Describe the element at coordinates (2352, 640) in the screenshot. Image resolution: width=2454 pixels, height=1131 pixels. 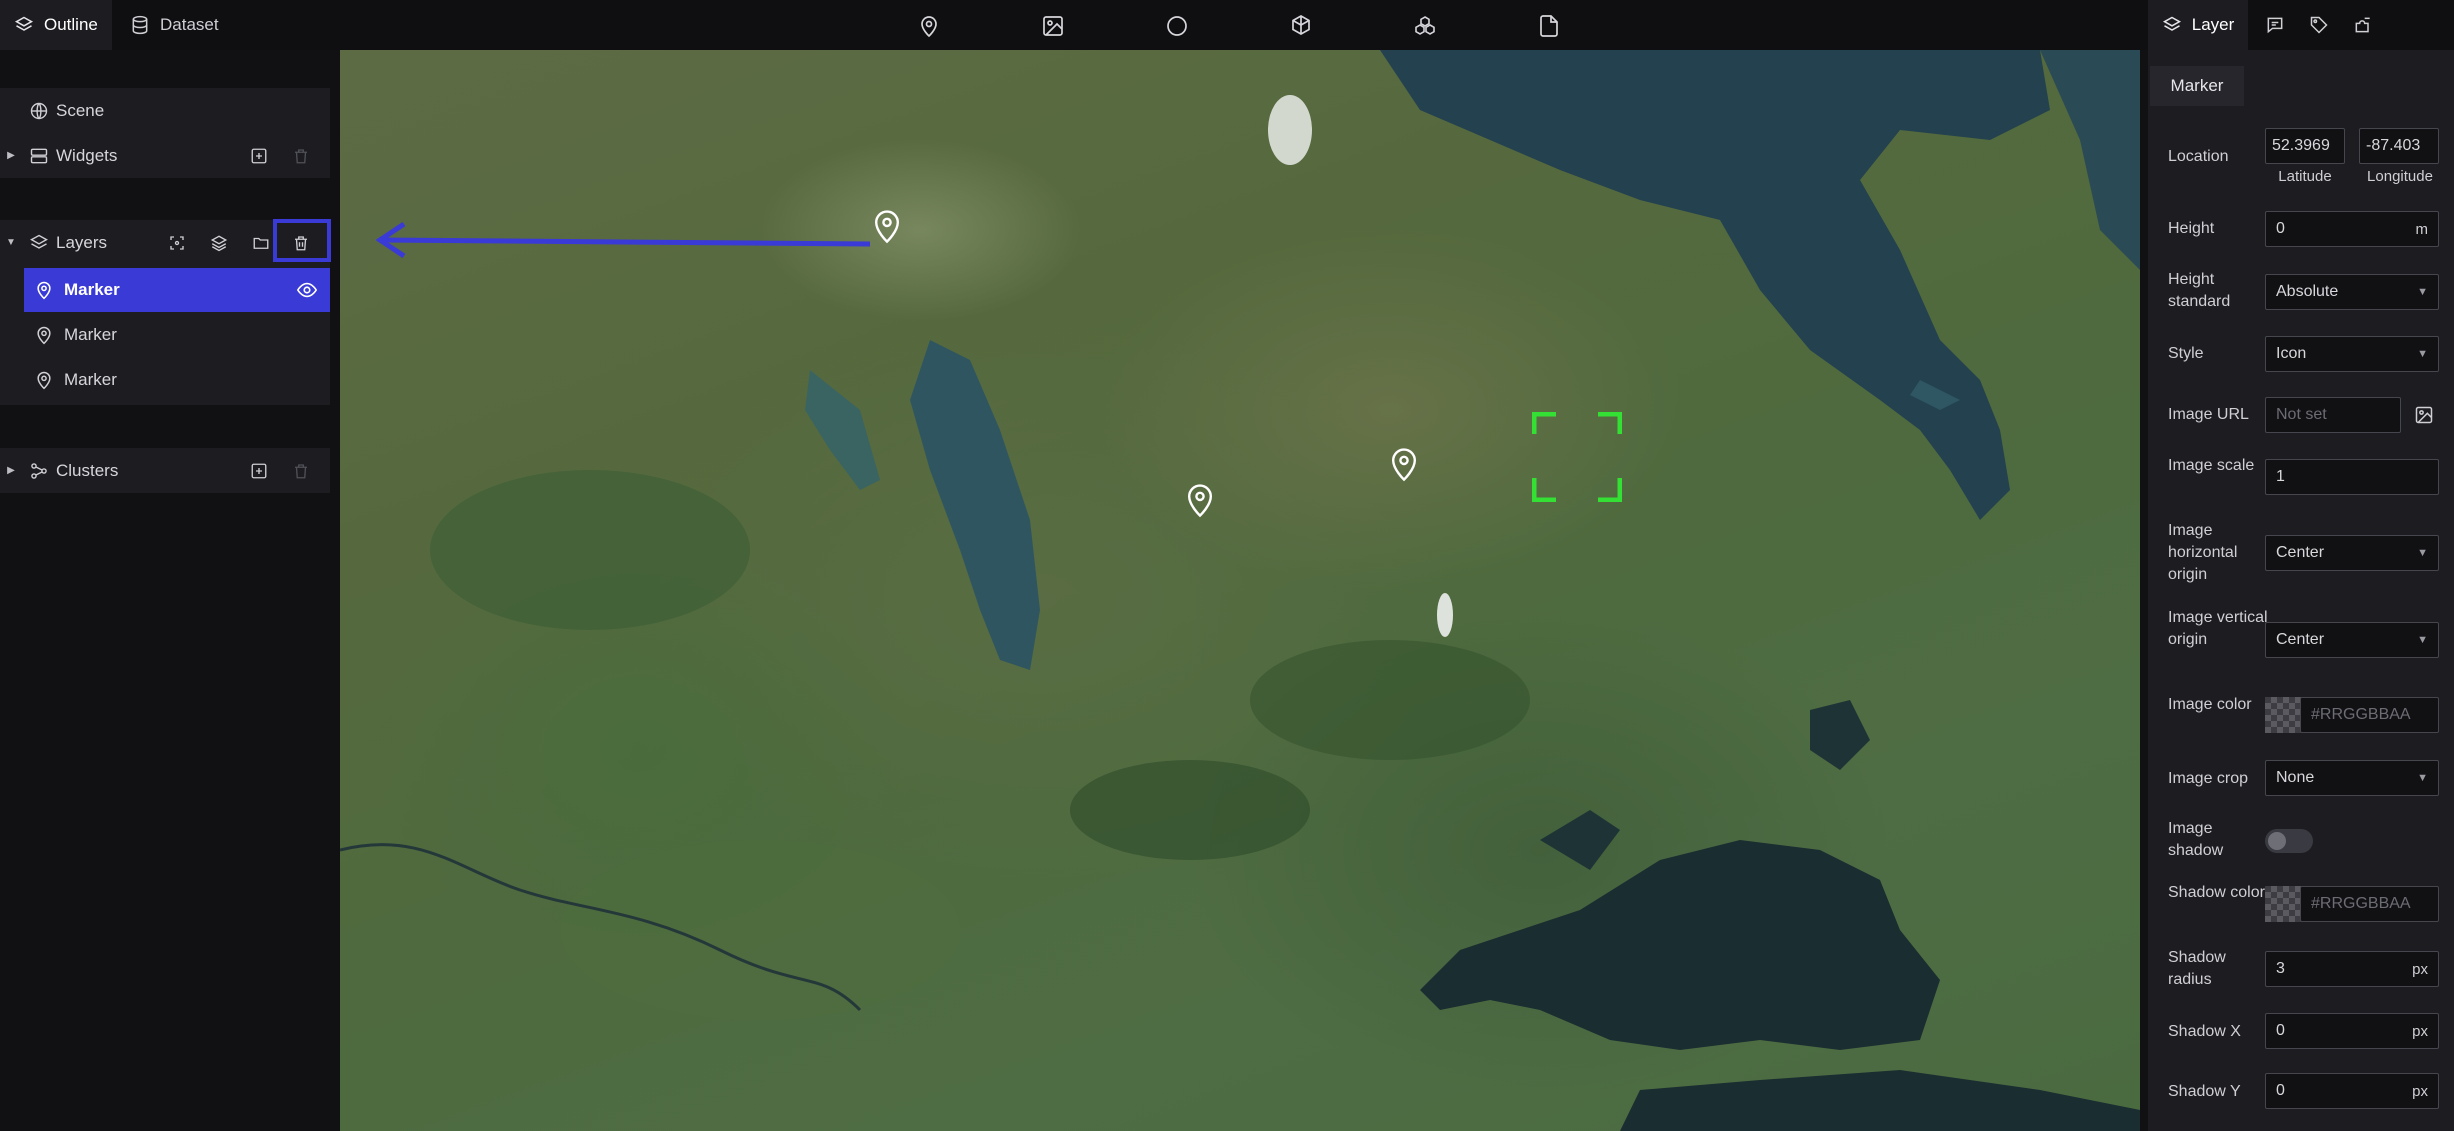
I see `image-v-origin-select: Center ▼` at that location.